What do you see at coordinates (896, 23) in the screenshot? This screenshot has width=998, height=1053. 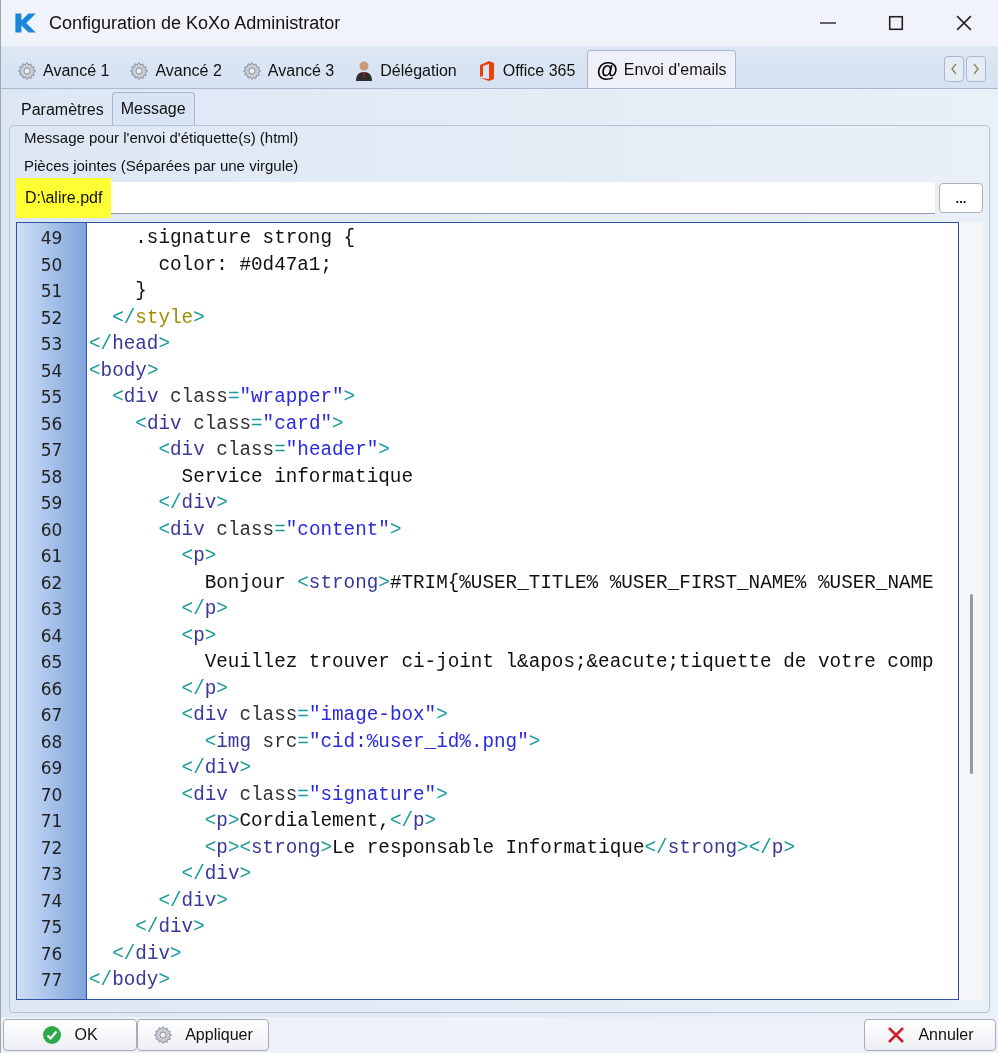 I see `maximize-icon` at bounding box center [896, 23].